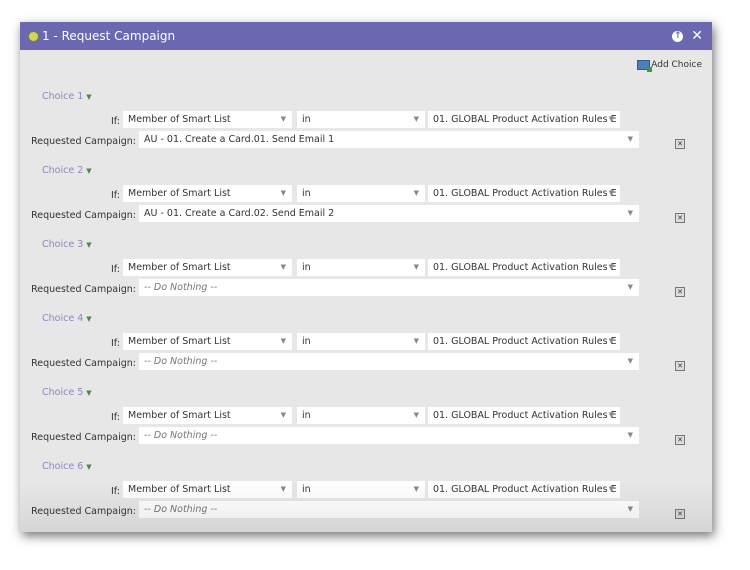 The image size is (750, 570). What do you see at coordinates (67, 96) in the screenshot?
I see `choice-label: Choice 1 ▼` at bounding box center [67, 96].